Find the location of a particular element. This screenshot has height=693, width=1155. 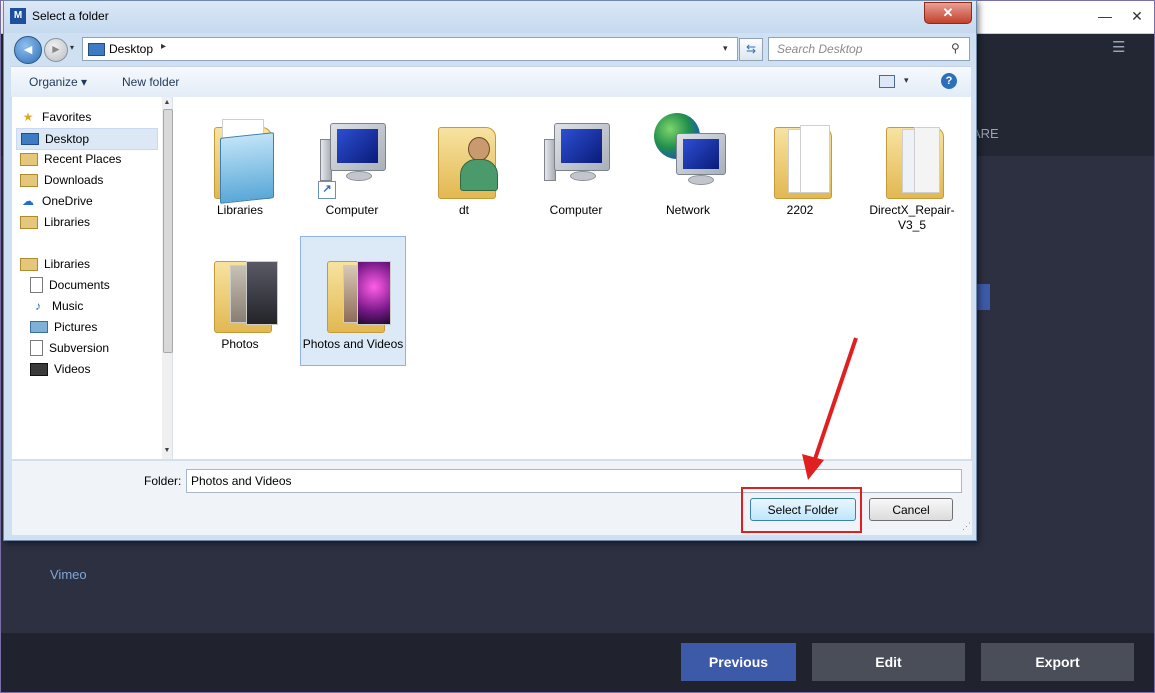

nav-item-label: Downloads is located at coordinates (74, 180).